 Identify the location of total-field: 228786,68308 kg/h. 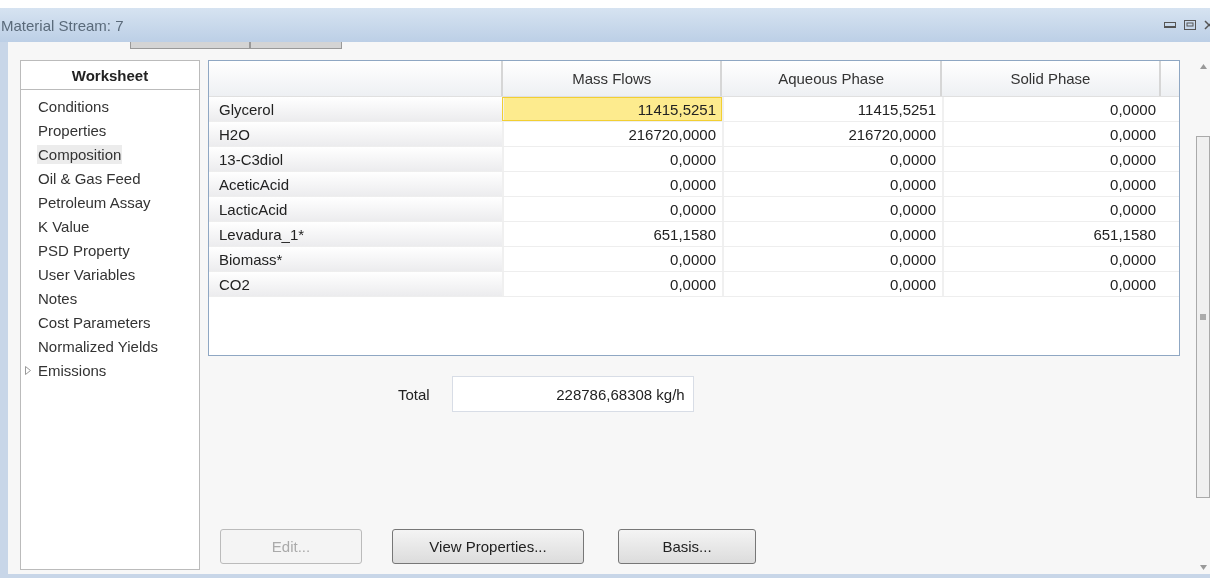
(572, 394).